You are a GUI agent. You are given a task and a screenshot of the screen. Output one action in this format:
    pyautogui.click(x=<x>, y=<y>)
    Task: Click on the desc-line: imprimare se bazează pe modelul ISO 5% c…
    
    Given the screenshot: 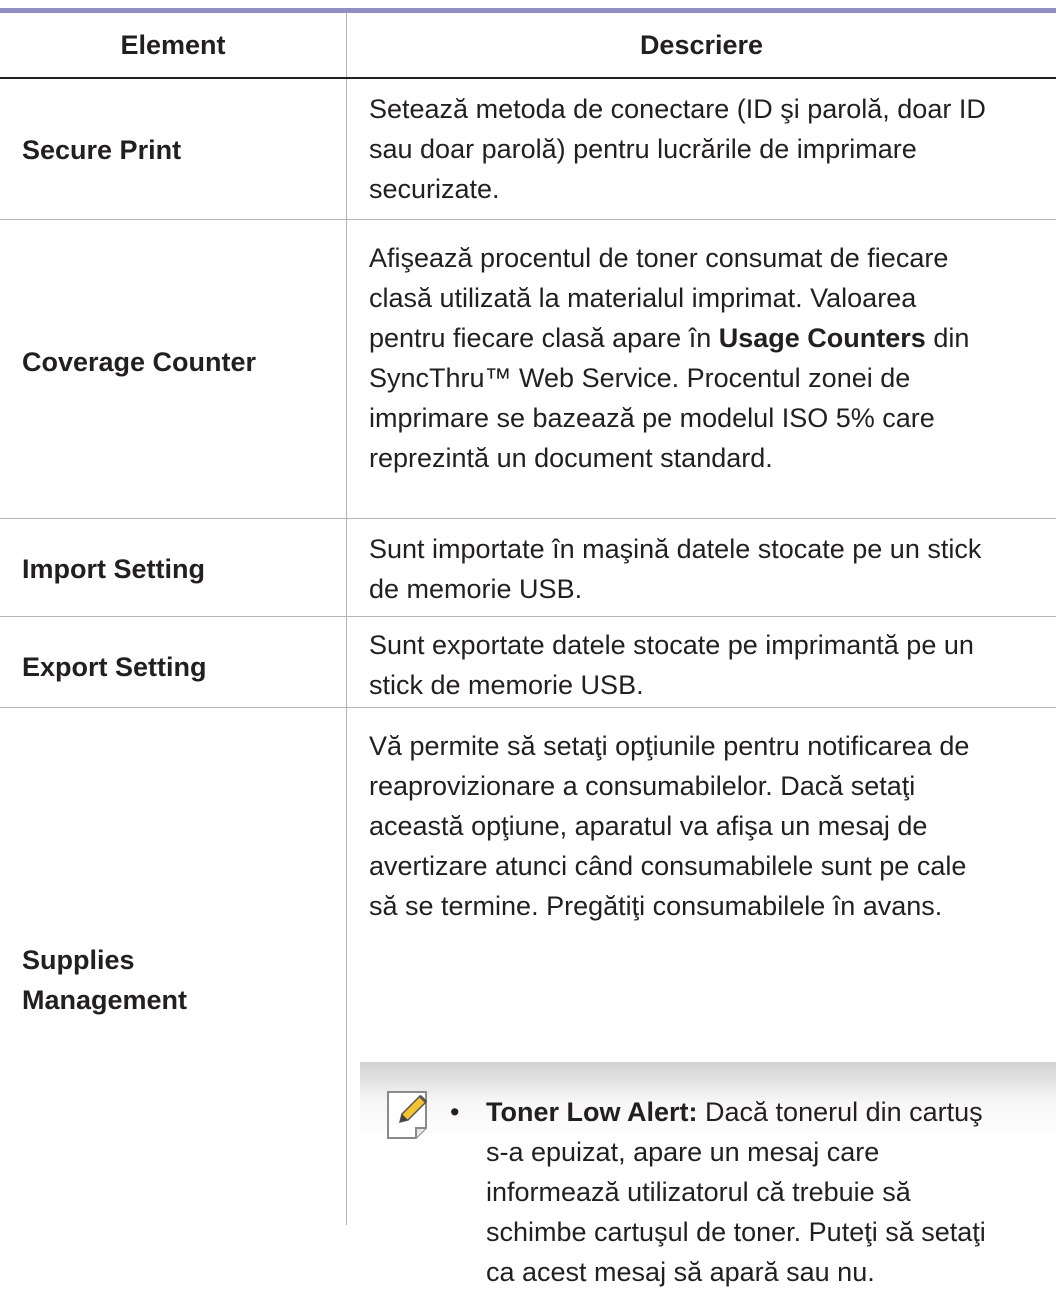 What is the action you would take?
    pyautogui.click(x=652, y=418)
    